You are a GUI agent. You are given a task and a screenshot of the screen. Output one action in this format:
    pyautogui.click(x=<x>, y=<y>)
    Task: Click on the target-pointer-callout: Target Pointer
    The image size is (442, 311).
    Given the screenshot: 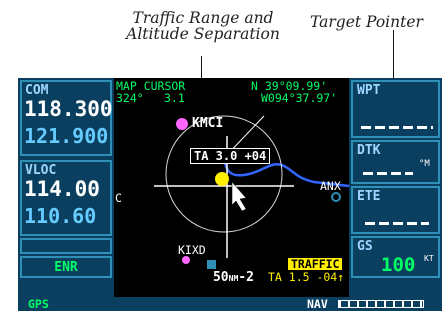 What is the action you would take?
    pyautogui.click(x=366, y=22)
    